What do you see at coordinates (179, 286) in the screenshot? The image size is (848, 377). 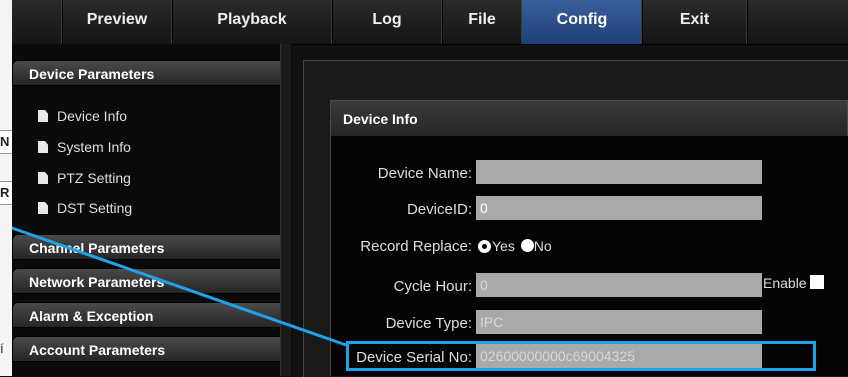 I see `callout-line` at bounding box center [179, 286].